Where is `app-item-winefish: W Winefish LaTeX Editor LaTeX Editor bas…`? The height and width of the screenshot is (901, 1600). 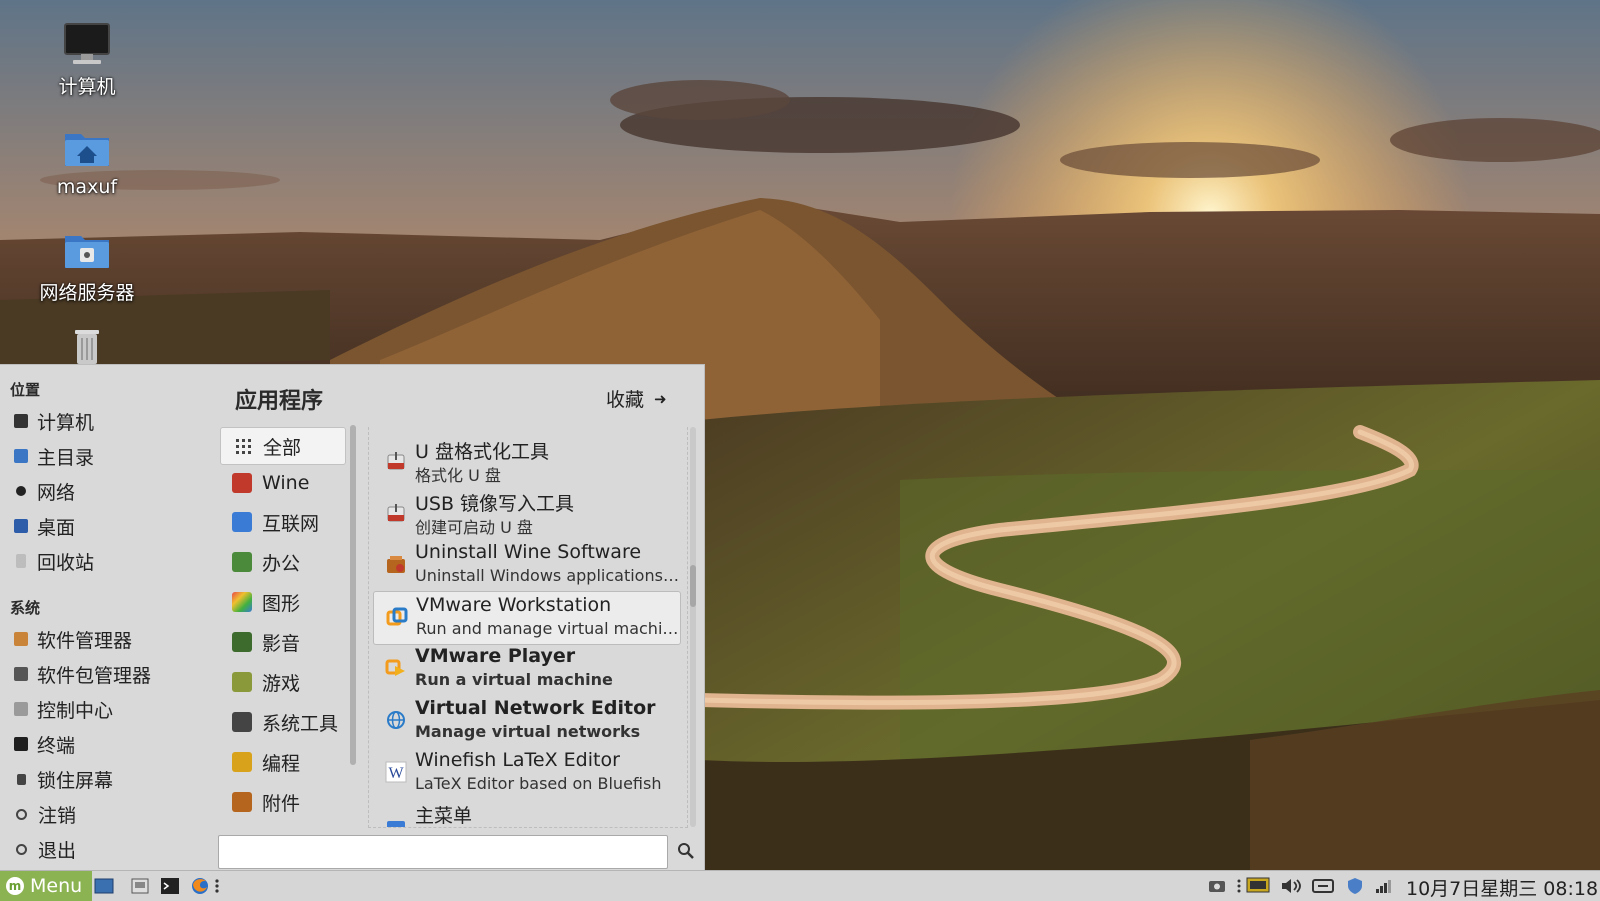
app-item-winefish: W Winefish LaTeX Editor LaTeX Editor bas… is located at coordinates (526, 773).